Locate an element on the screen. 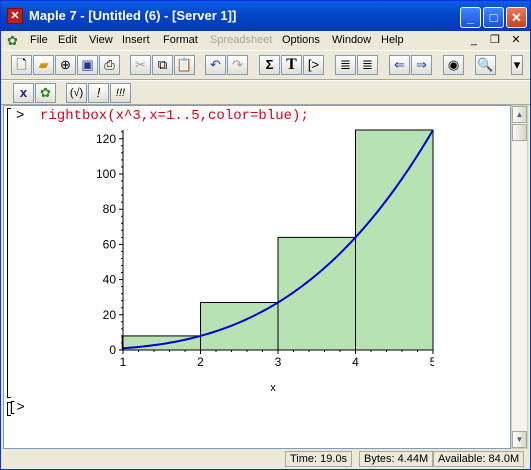 This screenshot has height=470, width=531. open-folder-icon: ▰ is located at coordinates (43, 65).